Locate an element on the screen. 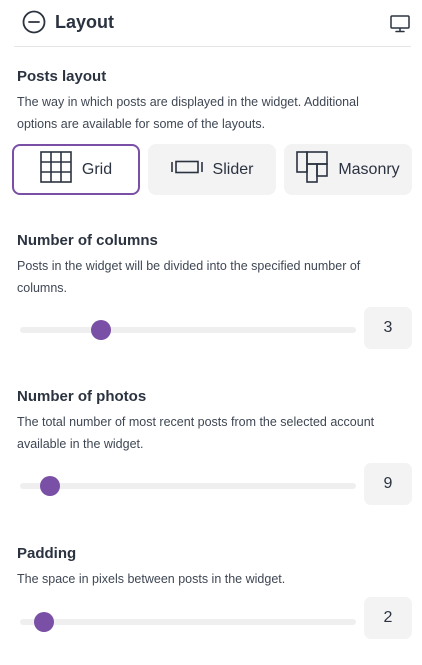 The image size is (422, 665). photos-value-input: 9 is located at coordinates (388, 484).